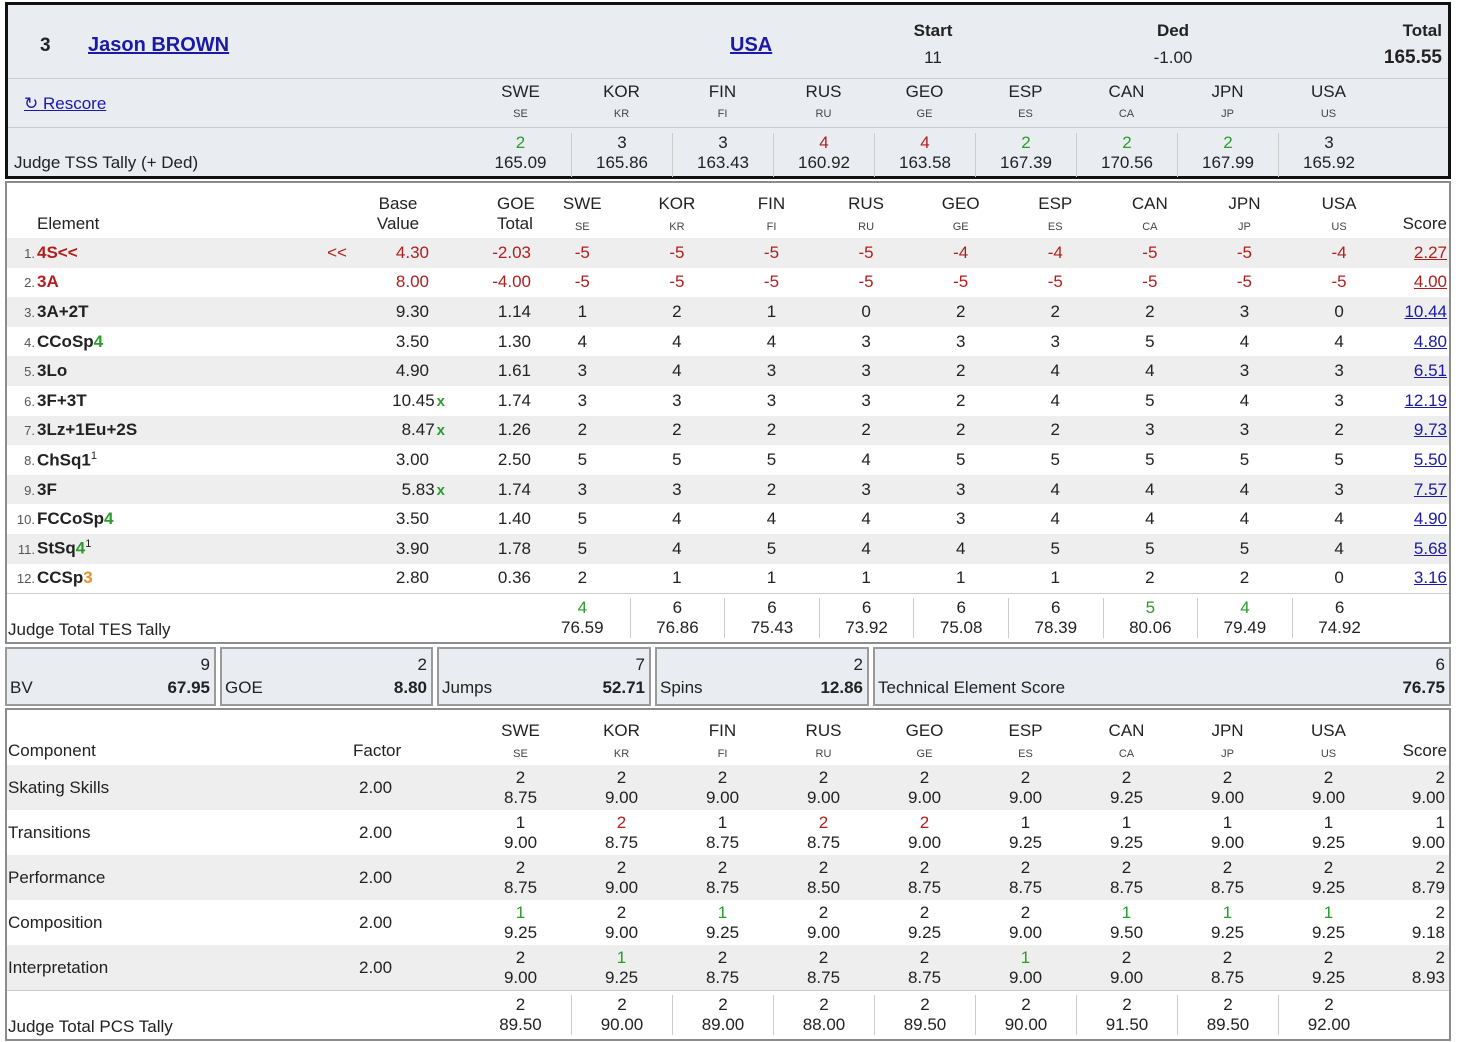  What do you see at coordinates (1055, 617) in the screenshot?
I see `tally-cell: 6 78.39` at bounding box center [1055, 617].